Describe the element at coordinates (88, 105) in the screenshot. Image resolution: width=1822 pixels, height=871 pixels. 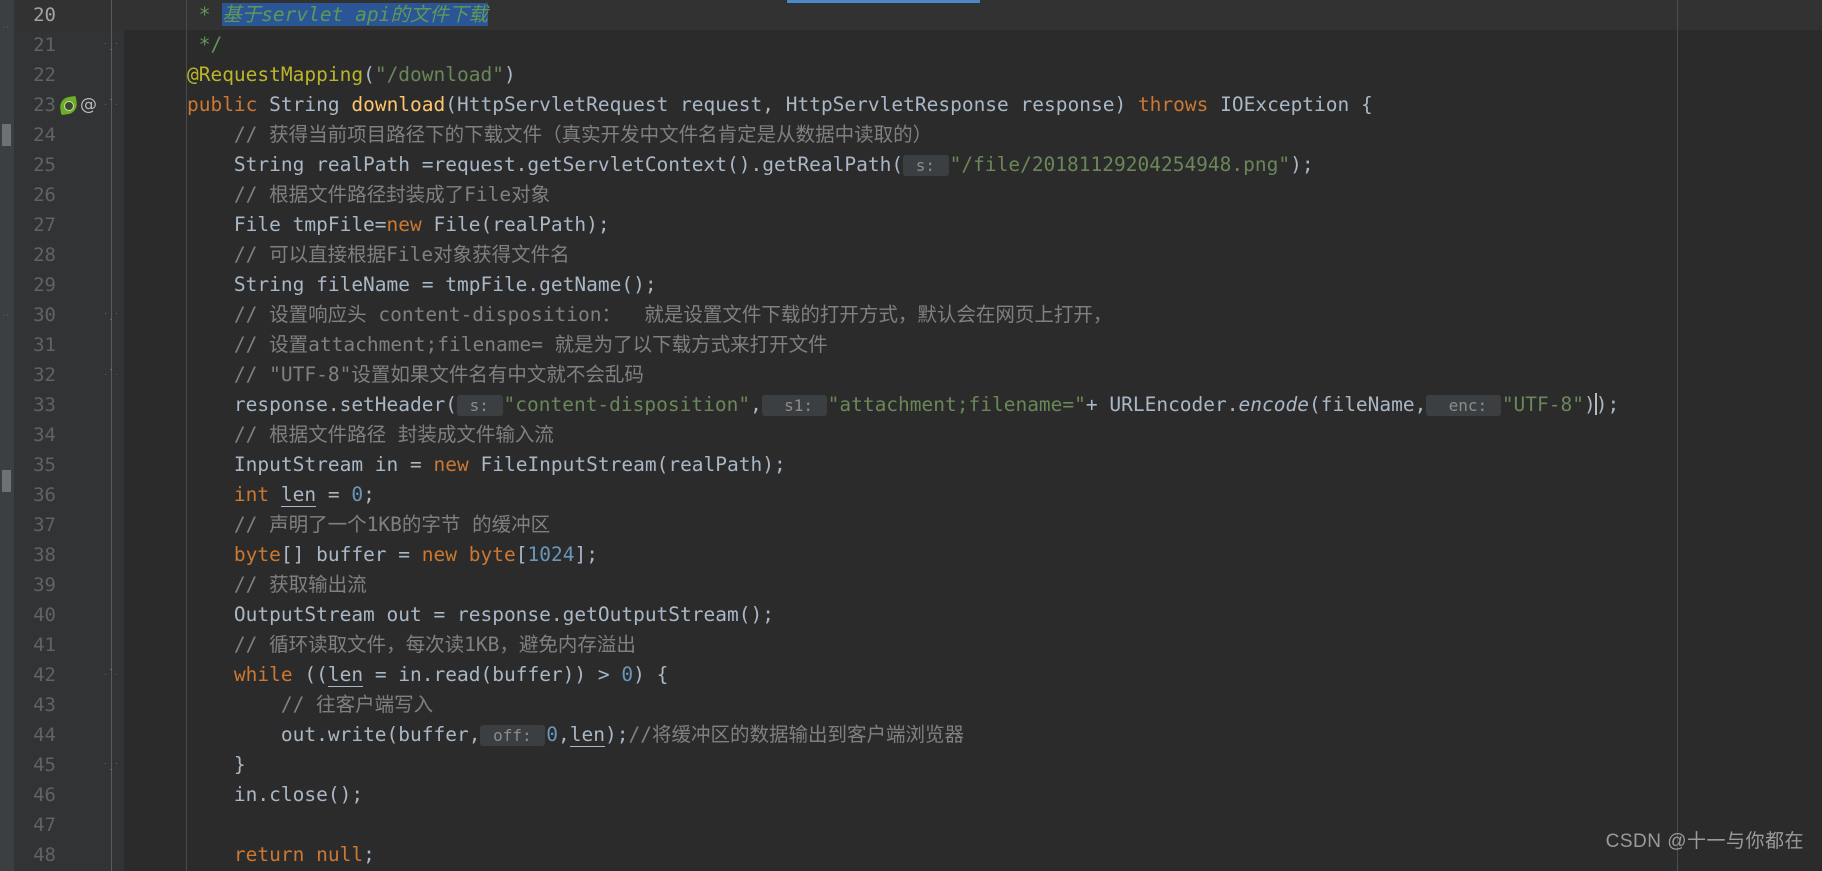
I see `annotation-icon: @` at that location.